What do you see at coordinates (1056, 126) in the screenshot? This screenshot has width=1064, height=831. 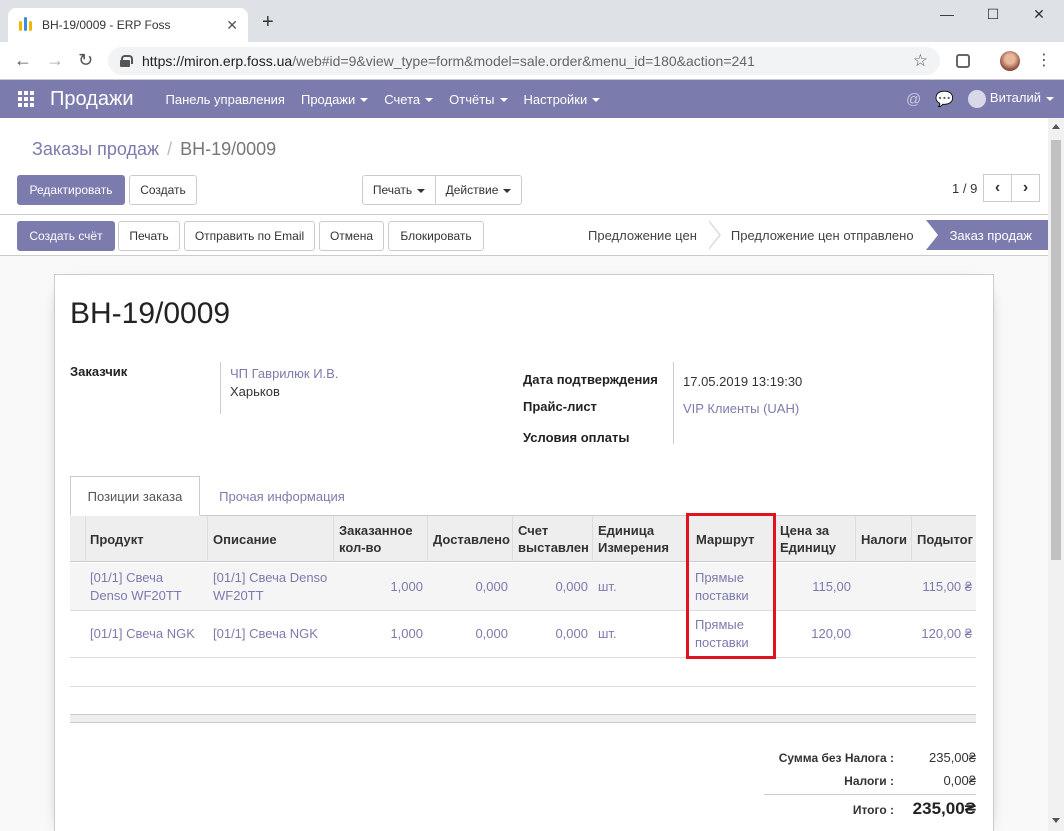 I see `scroll-up-icon` at bounding box center [1056, 126].